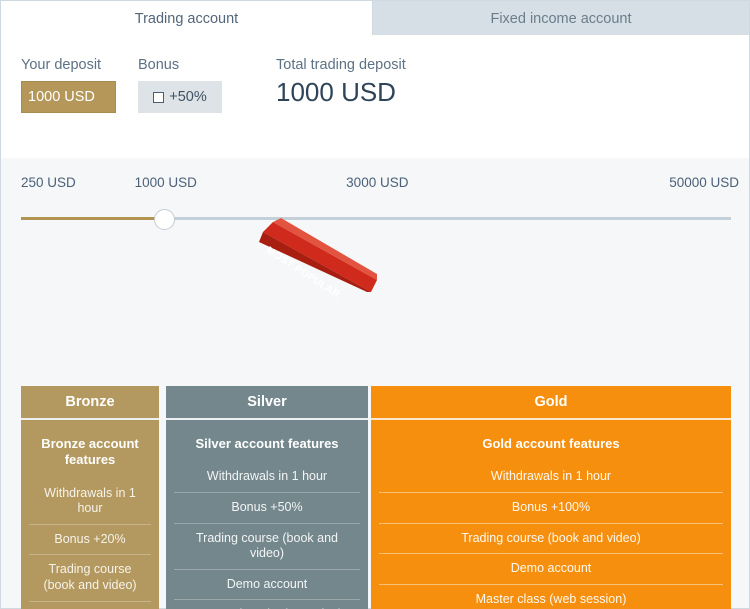  Describe the element at coordinates (267, 403) in the screenshot. I see `plan-card-silver-title: Silver` at that location.